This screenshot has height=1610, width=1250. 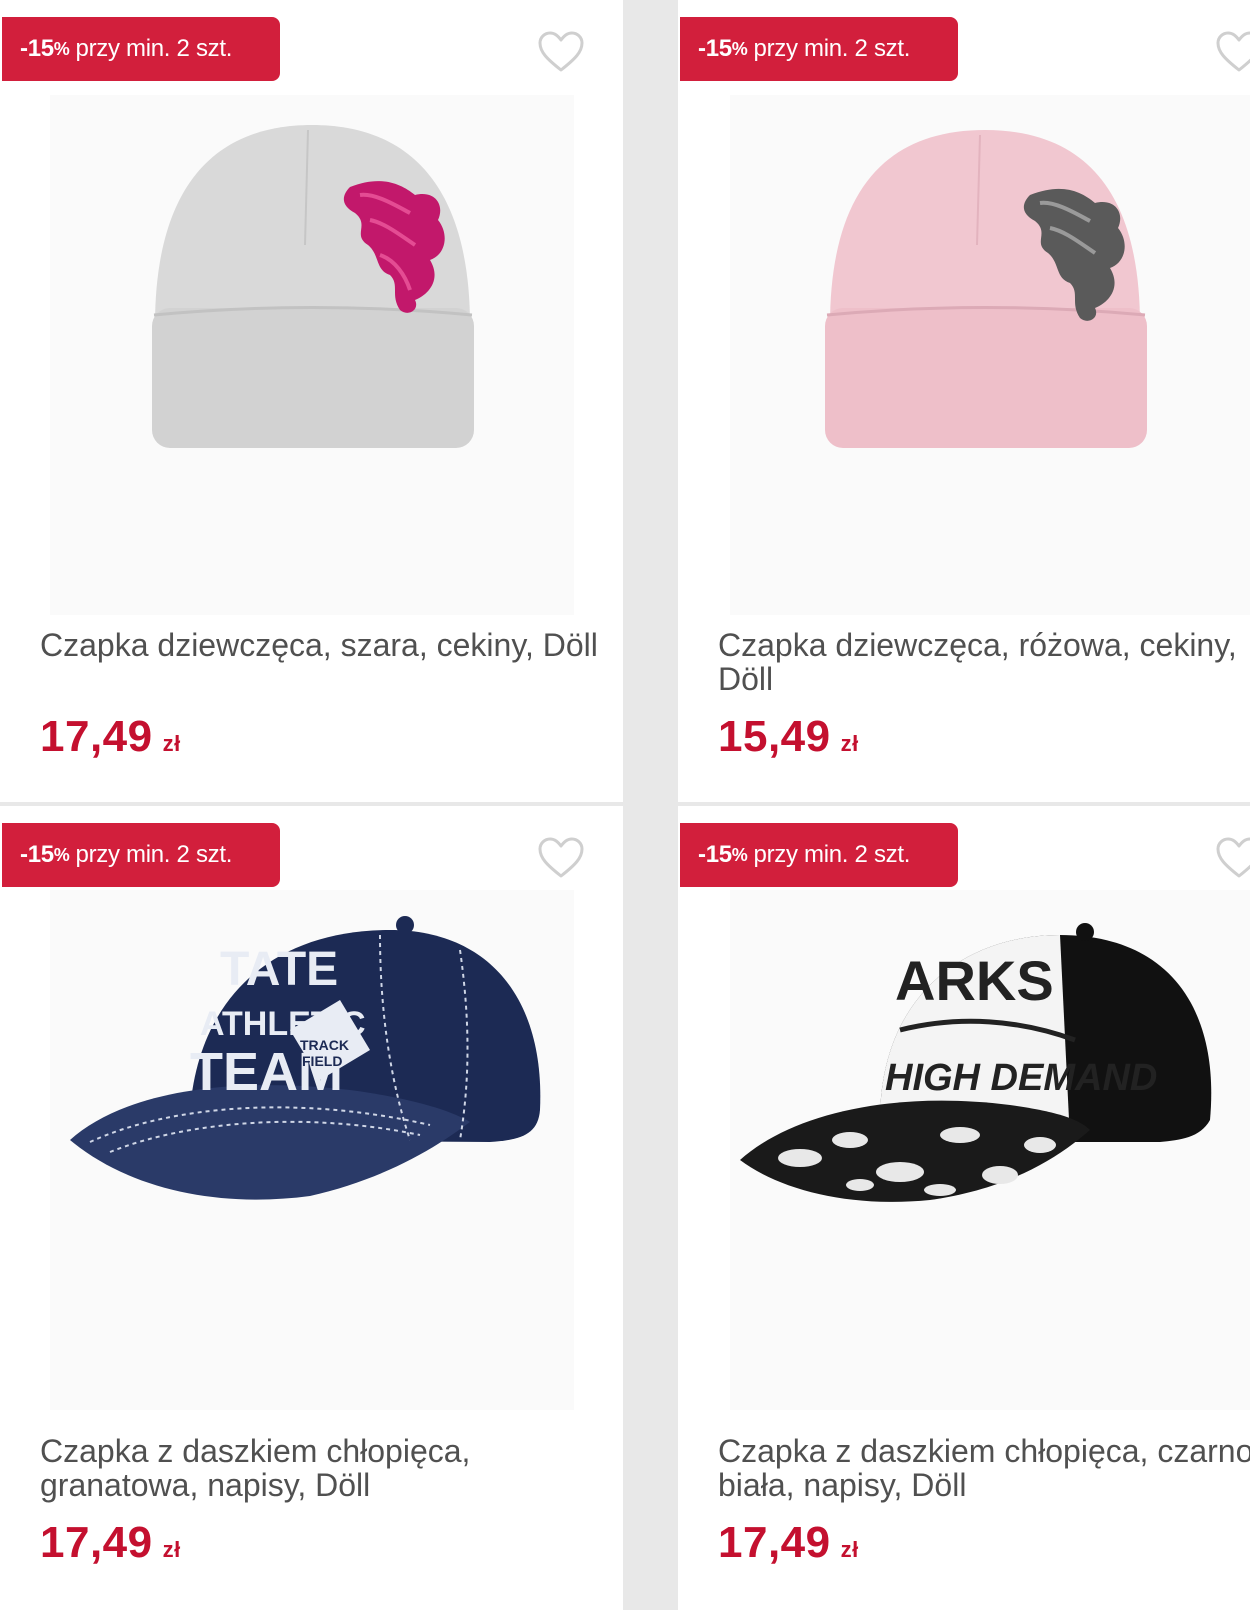 I want to click on product-title: Czapka dziewczęca, szara, cekiny, Döll, so click(x=320, y=645).